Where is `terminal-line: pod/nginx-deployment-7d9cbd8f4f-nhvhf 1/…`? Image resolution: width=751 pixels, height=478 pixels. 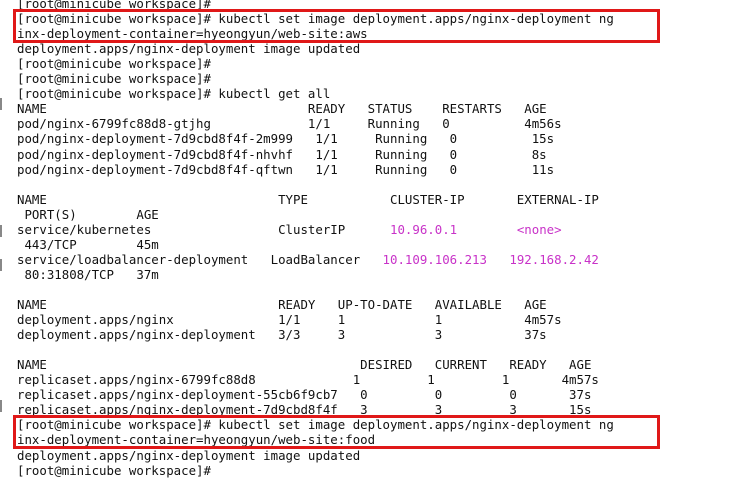
terminal-line: pod/nginx-deployment-7d9cbd8f4f-nhvhf 1/… is located at coordinates (282, 154).